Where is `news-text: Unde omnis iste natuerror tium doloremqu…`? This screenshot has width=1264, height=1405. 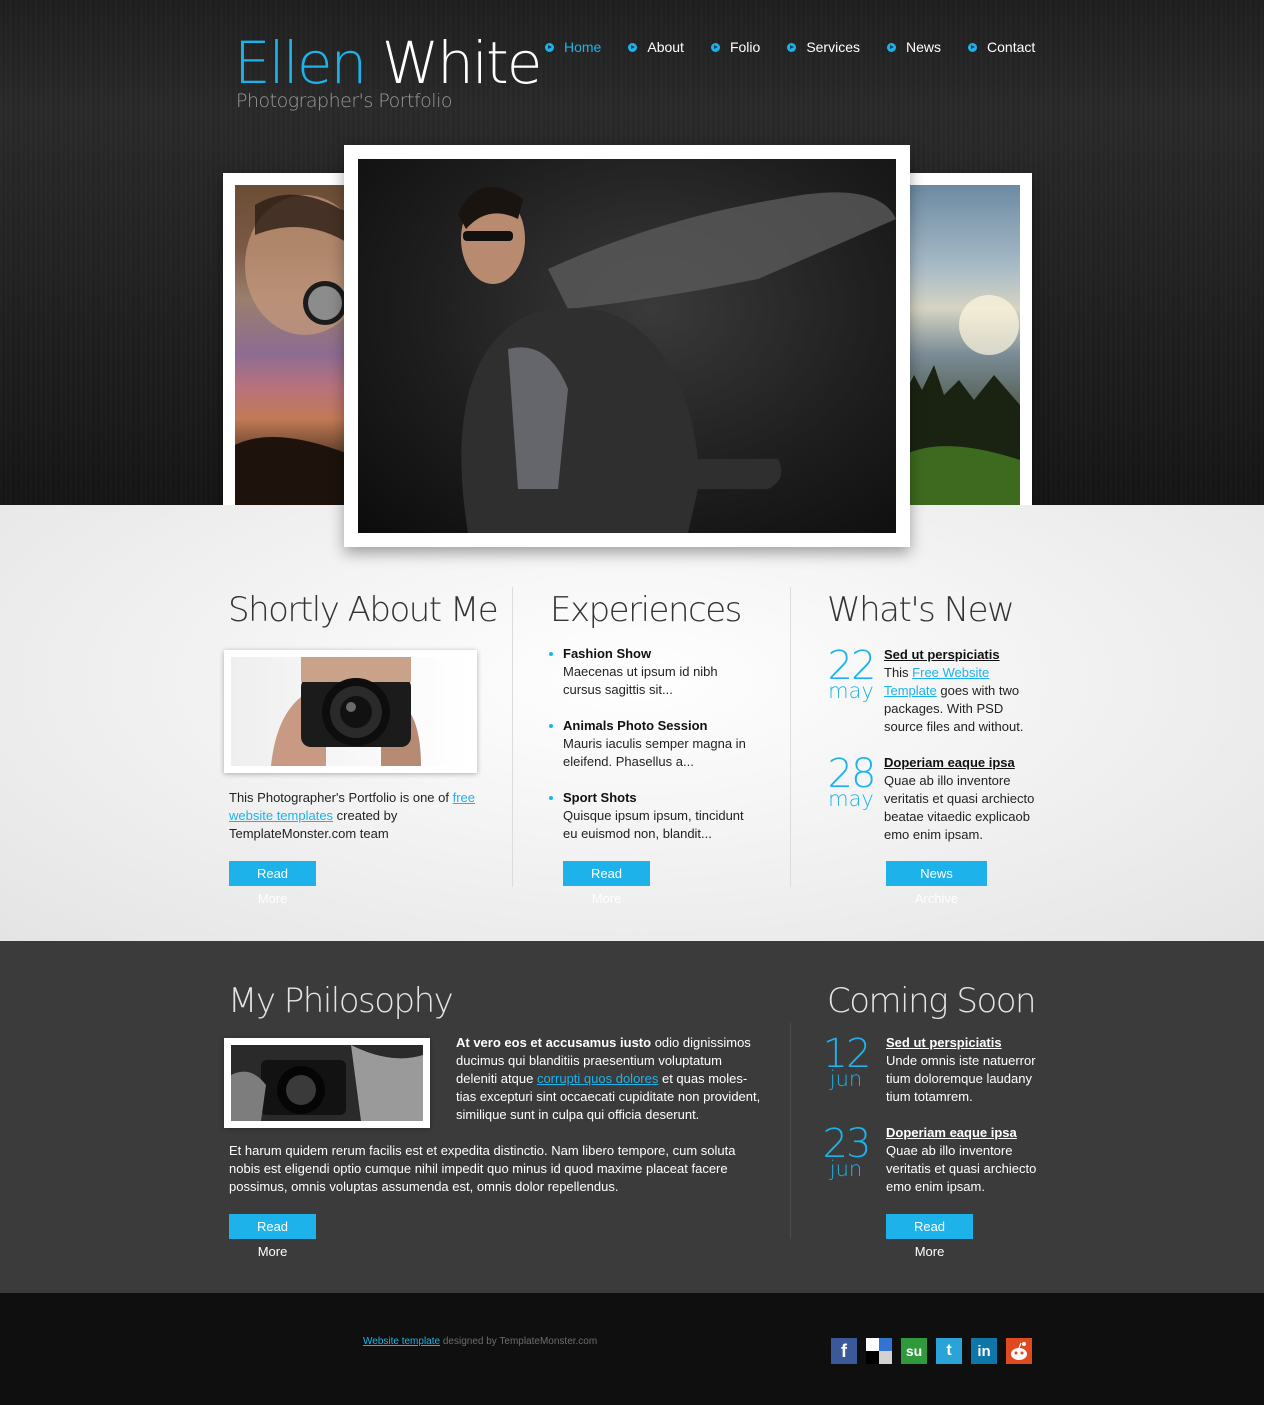
news-text: Unde omnis iste natuerror tium doloremqu… is located at coordinates (961, 1078).